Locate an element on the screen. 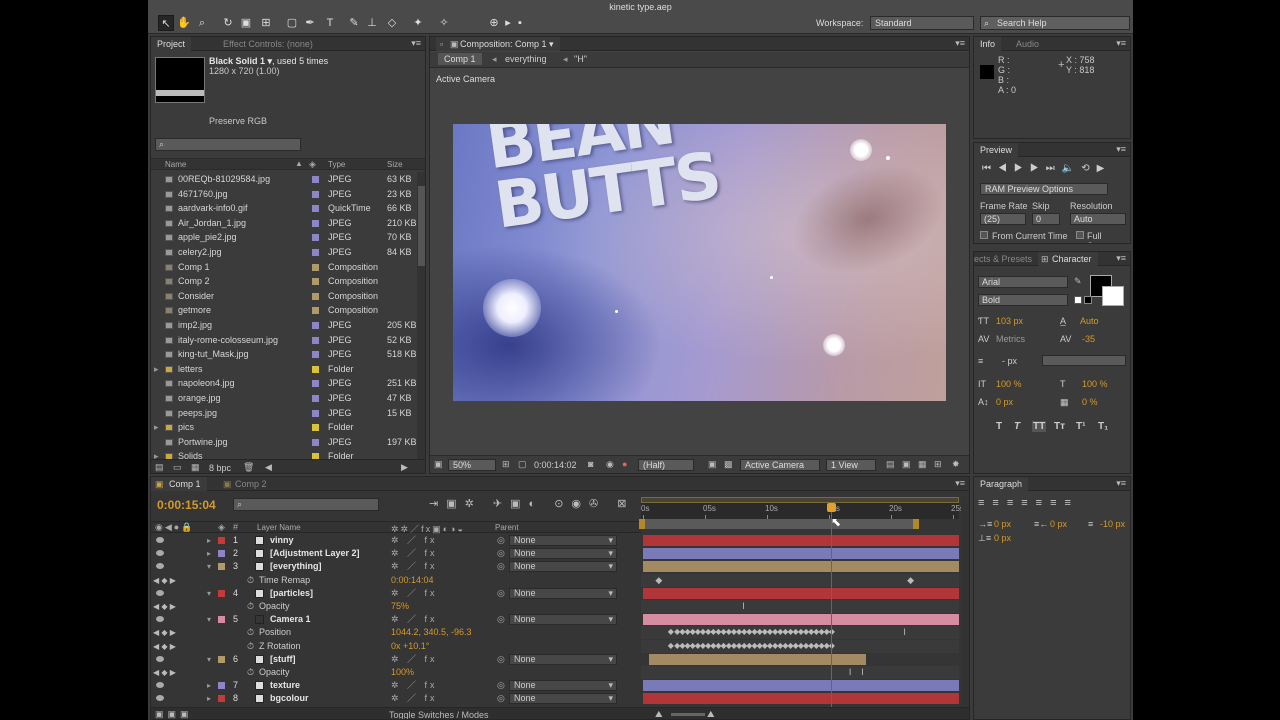 This screenshot has width=1280, height=720. new-comp-icon: ▦ is located at coordinates (195, 467).